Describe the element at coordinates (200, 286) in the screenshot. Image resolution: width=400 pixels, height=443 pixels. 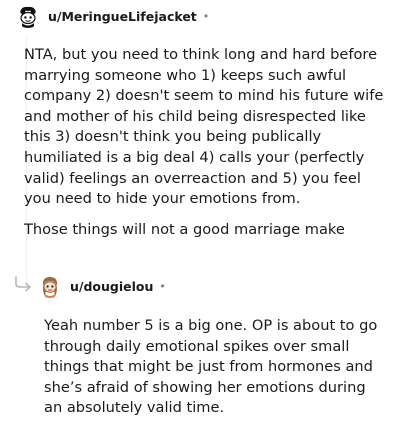
I see `comment-header: u/dougielou •` at that location.